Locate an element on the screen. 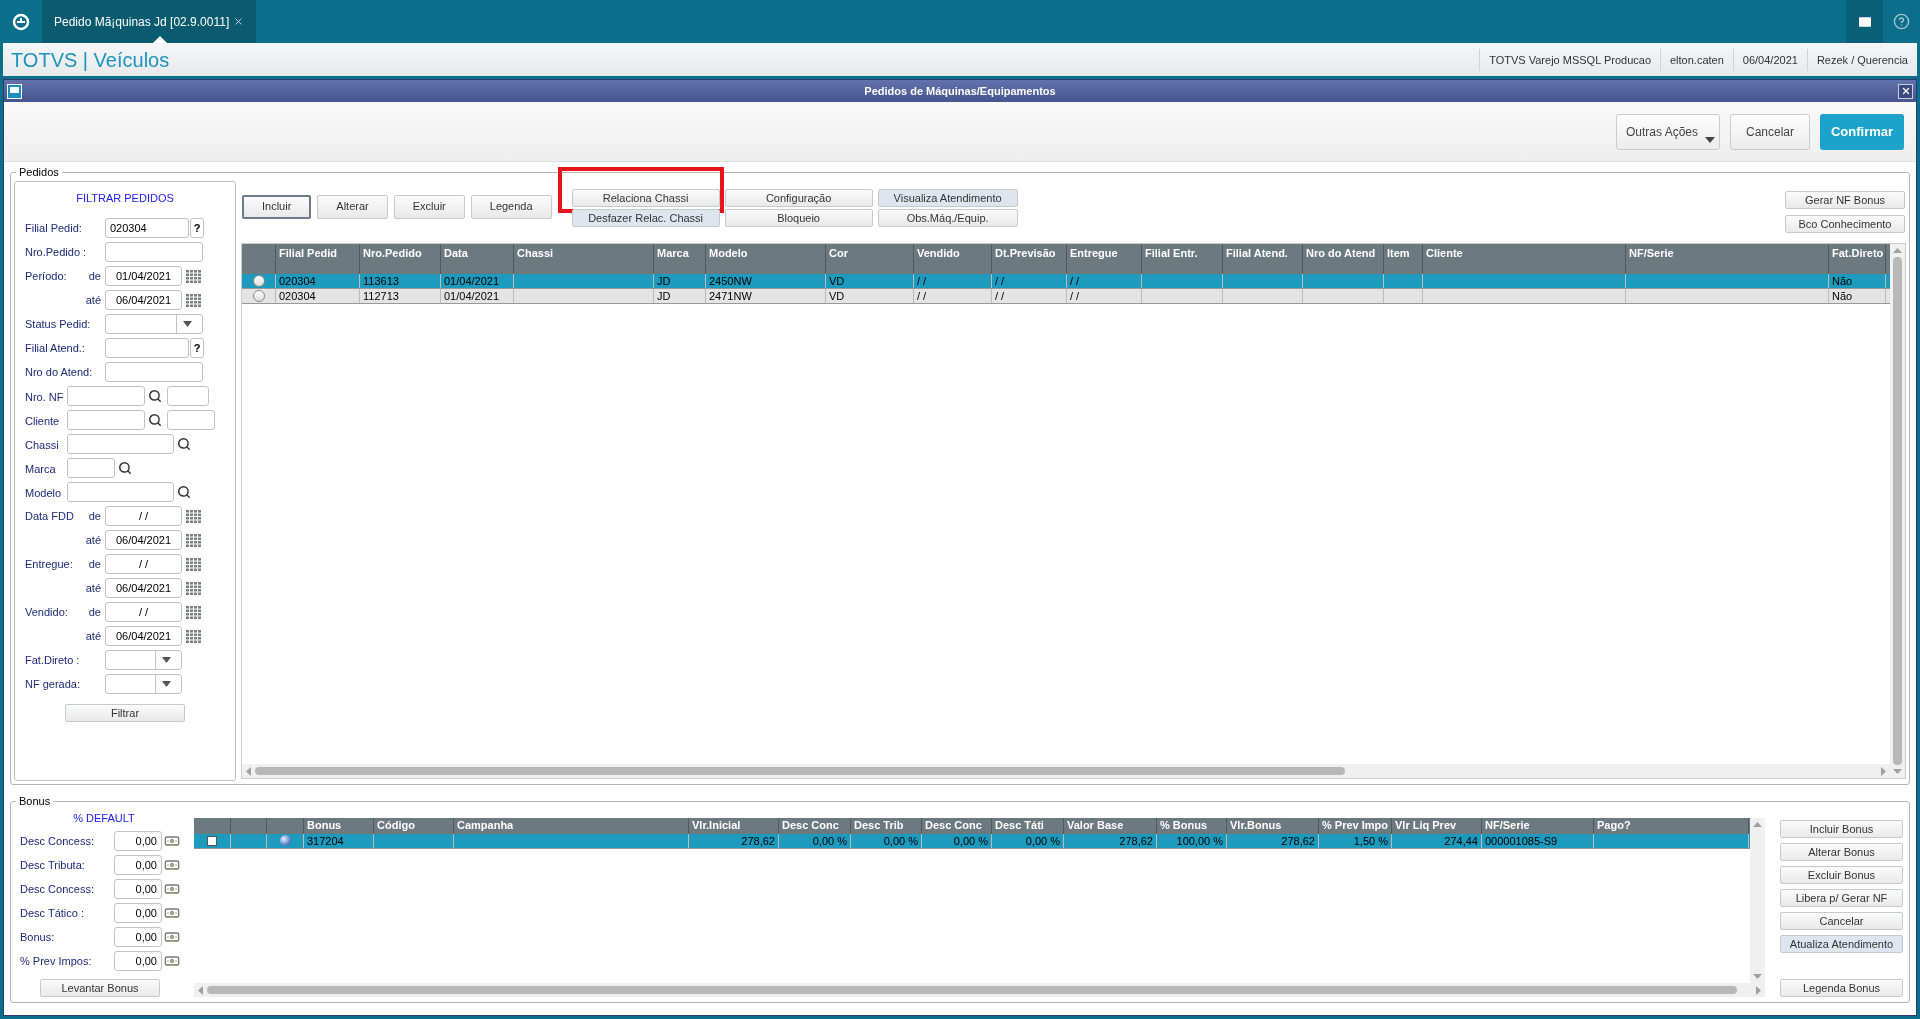  action-button: Atualiza Atendimento is located at coordinates (1841, 943).